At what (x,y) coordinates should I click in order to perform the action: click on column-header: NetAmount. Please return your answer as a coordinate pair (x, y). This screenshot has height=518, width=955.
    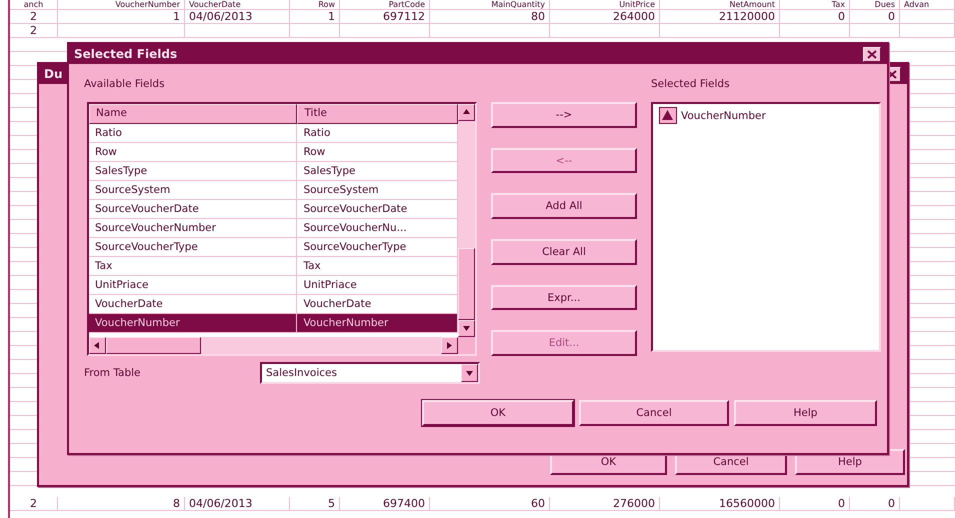
    Looking at the image, I should click on (720, 4).